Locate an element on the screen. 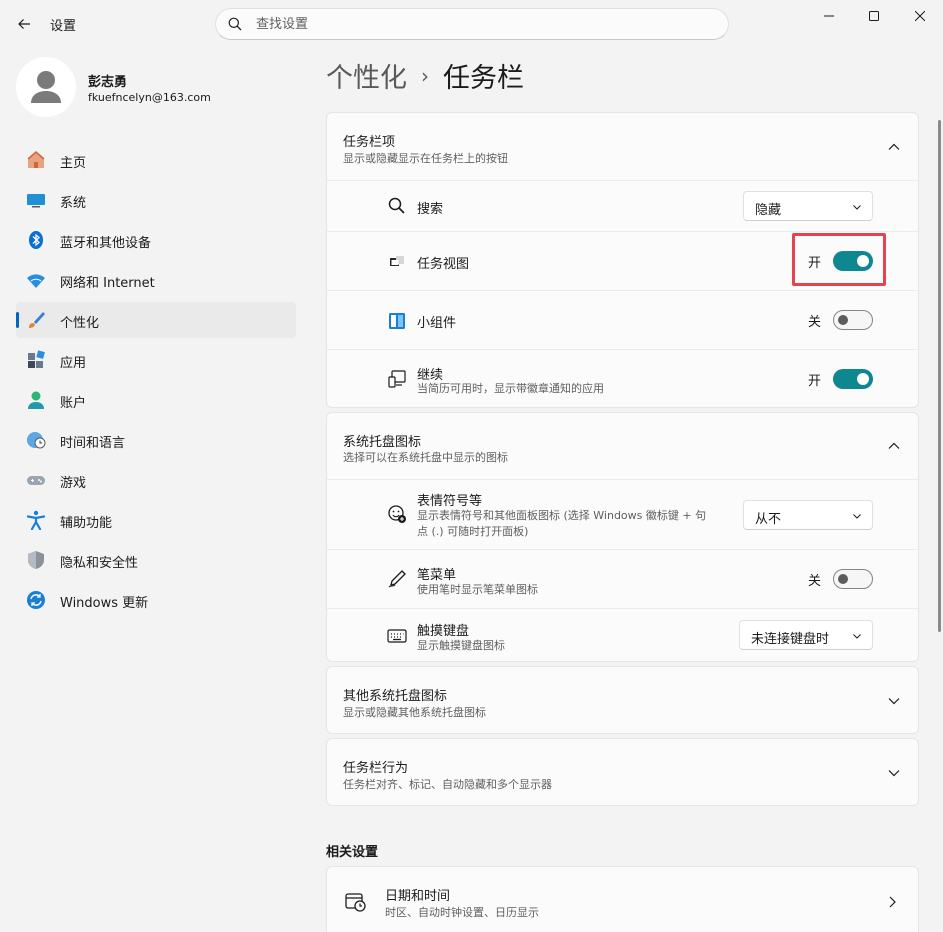 Image resolution: width=943 pixels, height=932 pixels. sidebar-item-label: 个性化 is located at coordinates (80, 323).